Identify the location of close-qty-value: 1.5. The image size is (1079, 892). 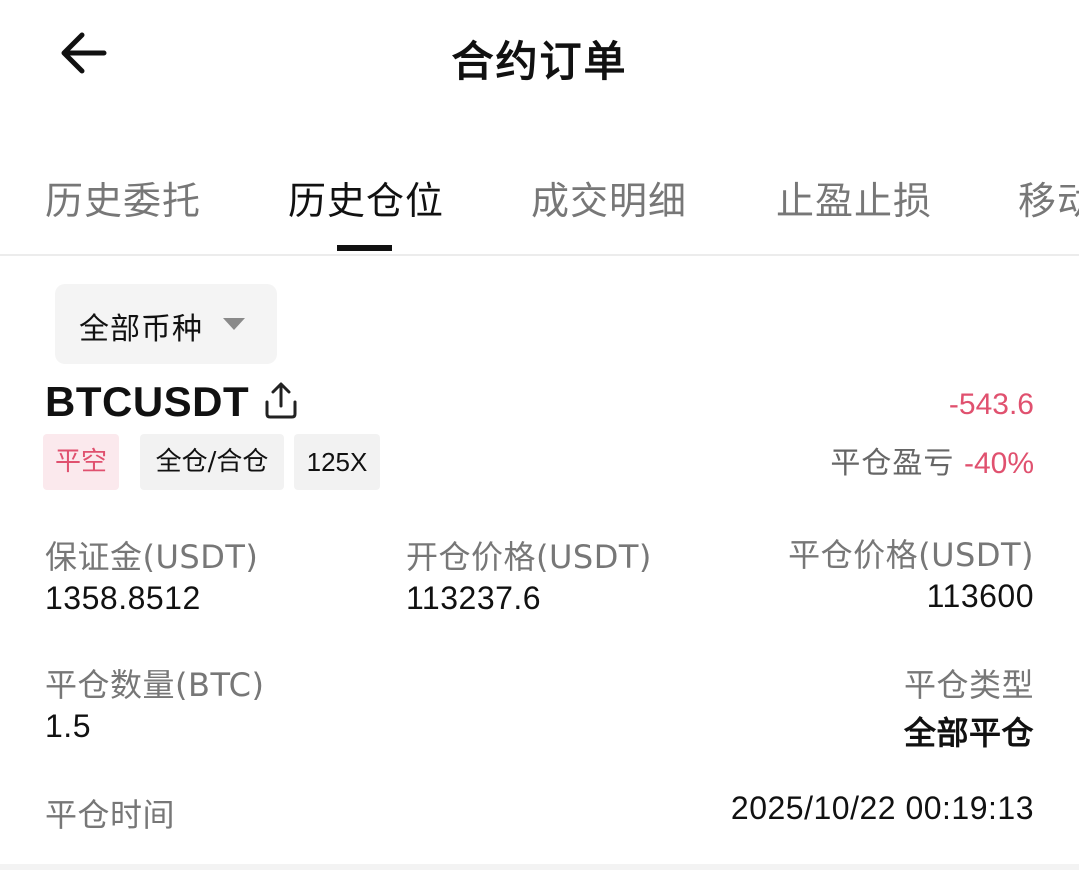
(68, 726).